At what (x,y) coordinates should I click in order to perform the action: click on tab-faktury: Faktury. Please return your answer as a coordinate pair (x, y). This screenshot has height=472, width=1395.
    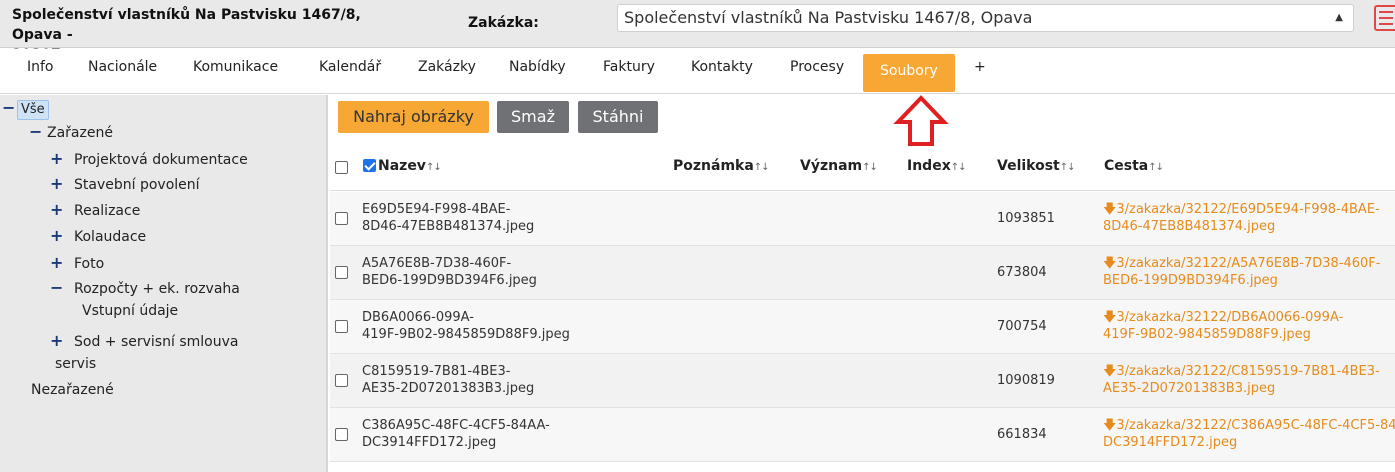
    Looking at the image, I should click on (629, 67).